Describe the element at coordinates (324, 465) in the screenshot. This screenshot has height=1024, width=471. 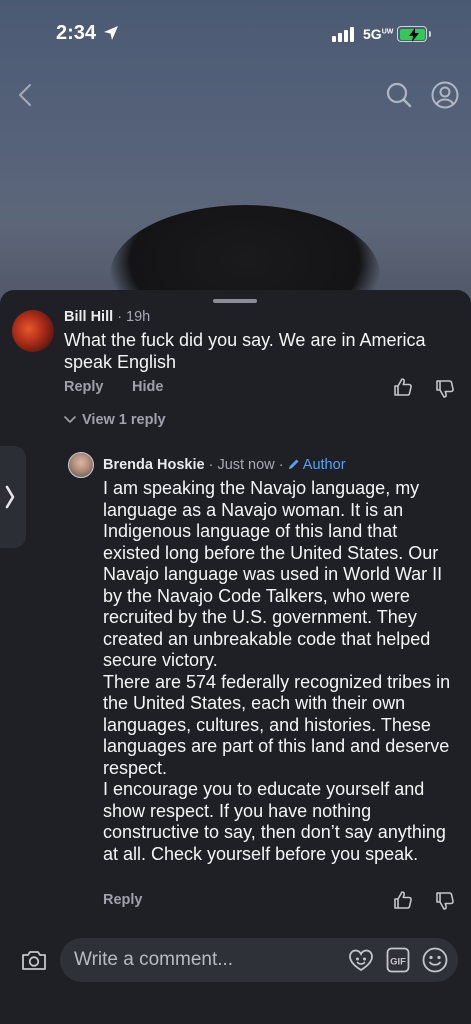
I see `author-badge: Author` at that location.